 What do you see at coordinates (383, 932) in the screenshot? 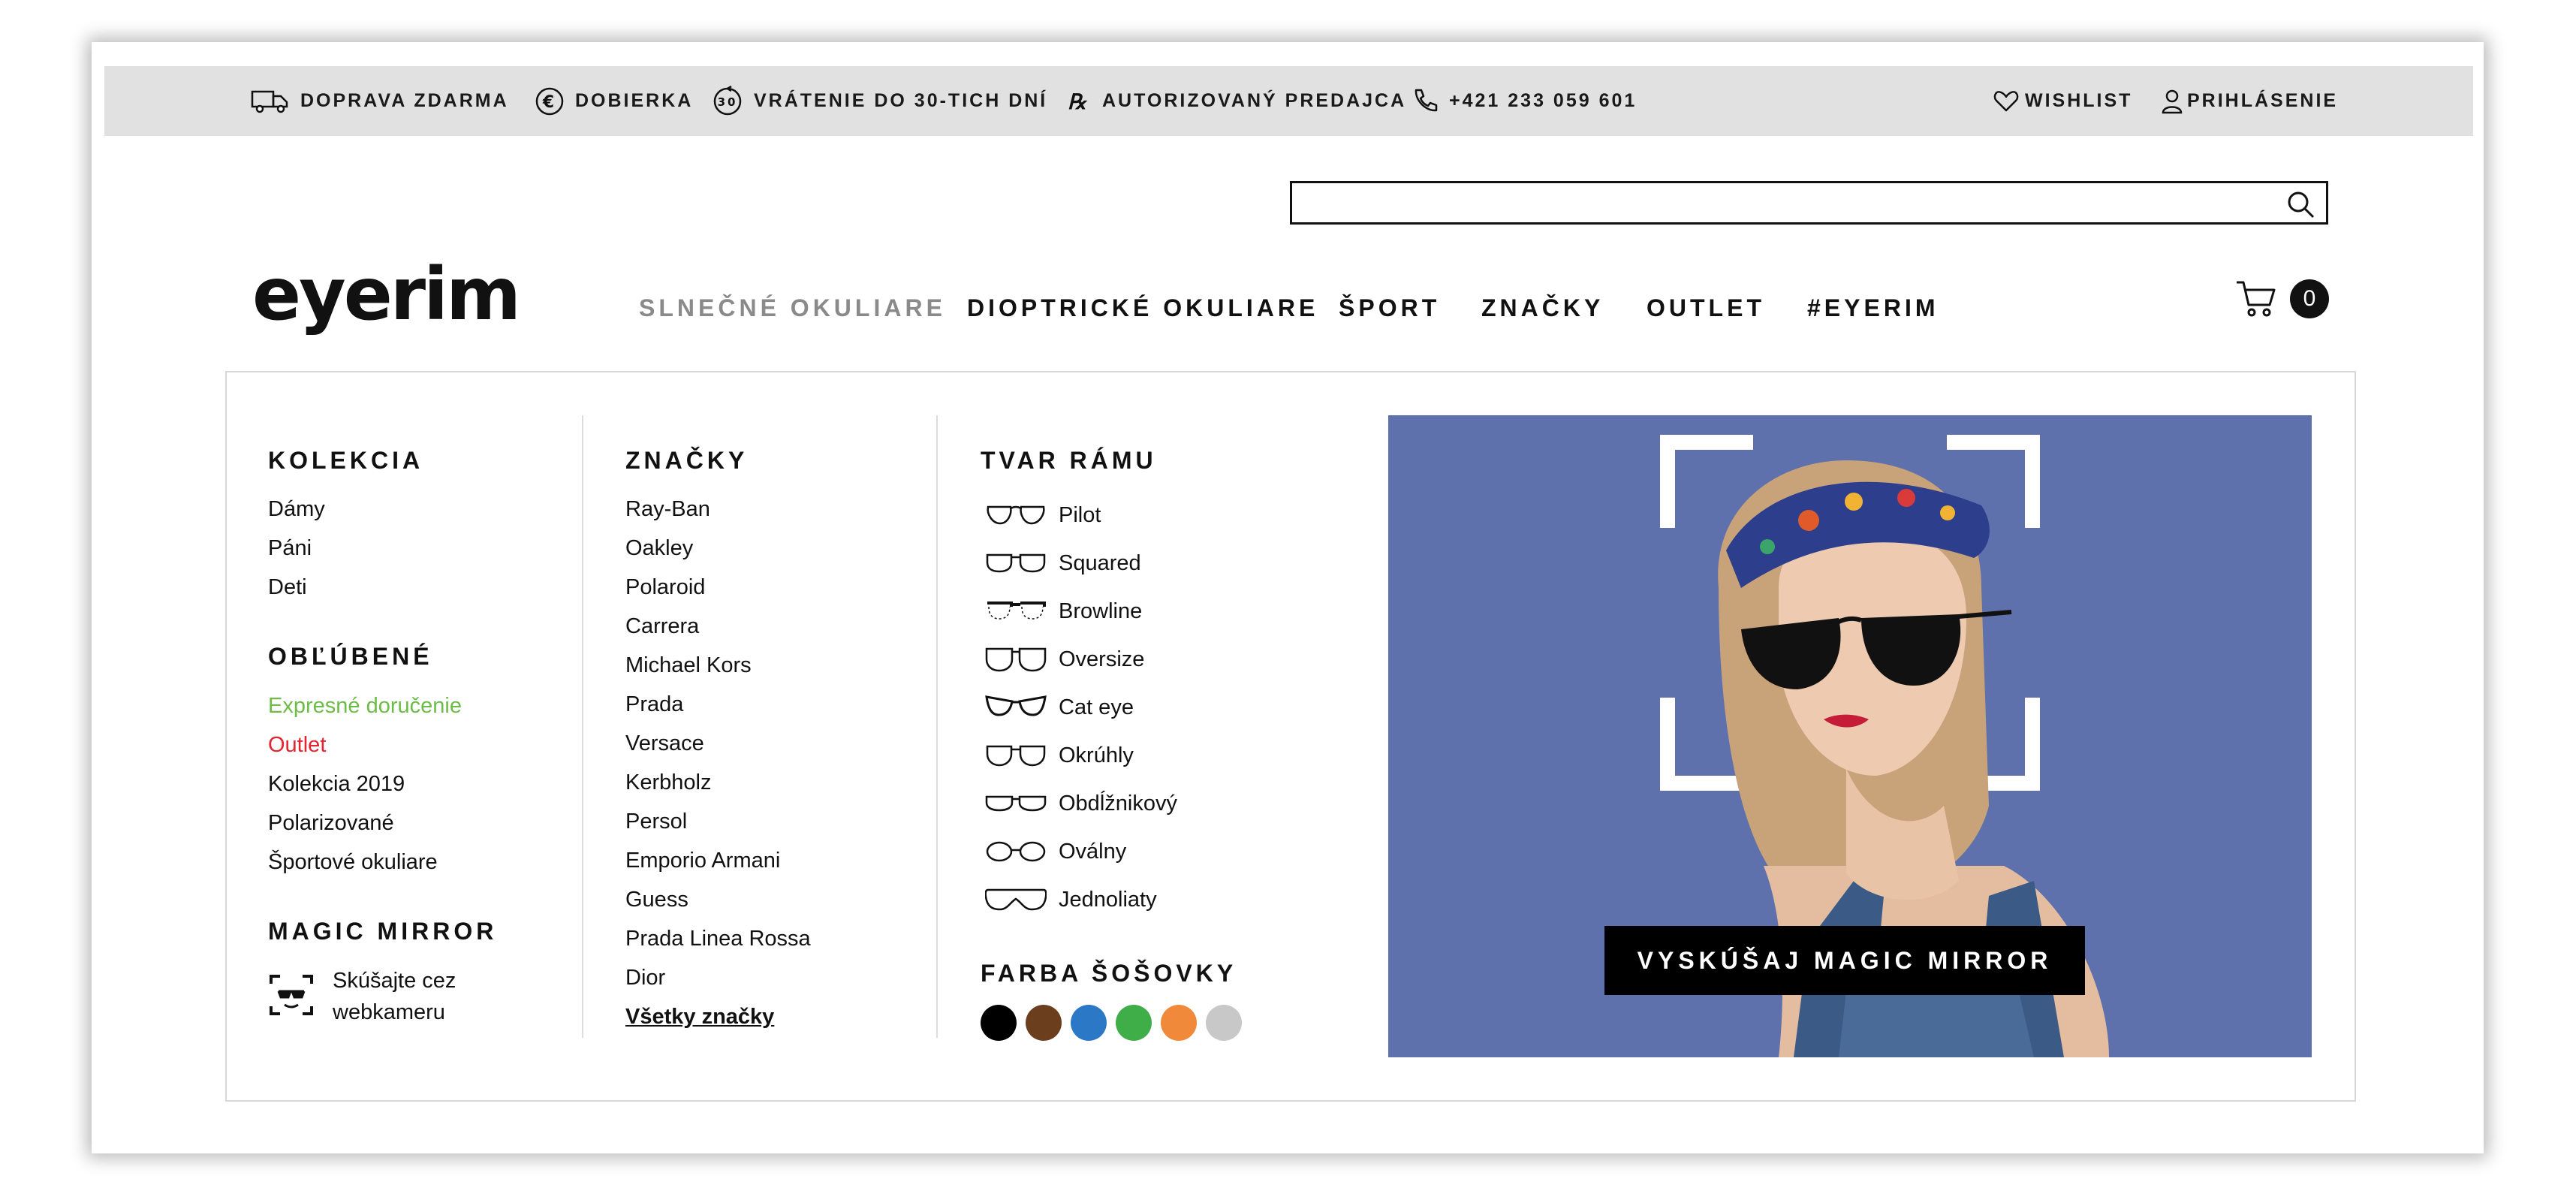
I see `magic-mirror-heading: MAGIC MIRROR` at bounding box center [383, 932].